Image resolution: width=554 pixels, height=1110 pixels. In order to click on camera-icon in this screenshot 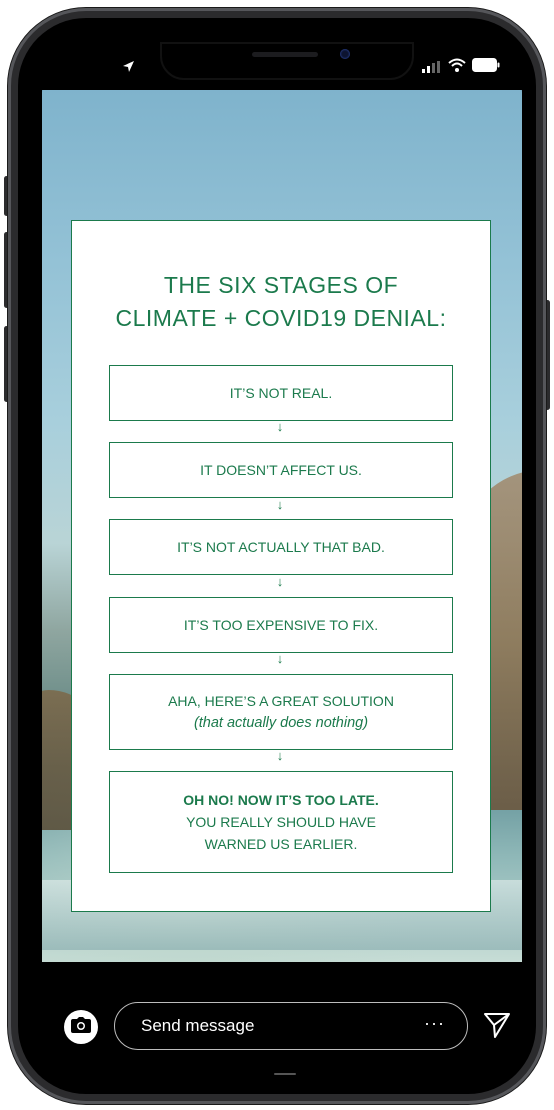, I will do `click(81, 1027)`.